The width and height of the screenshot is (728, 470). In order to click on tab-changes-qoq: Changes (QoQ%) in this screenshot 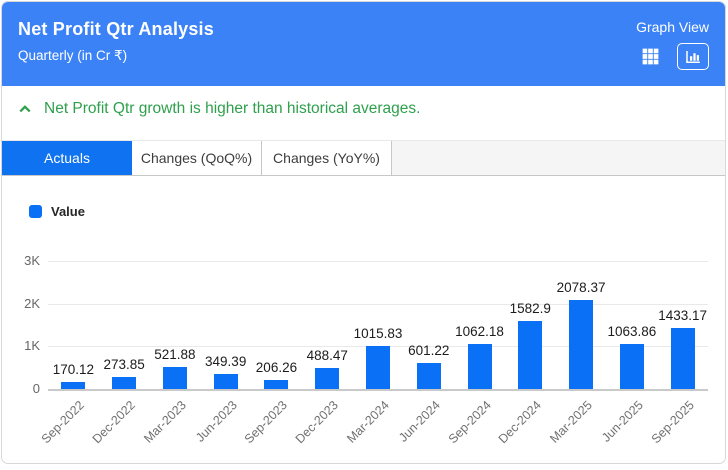, I will do `click(197, 158)`.